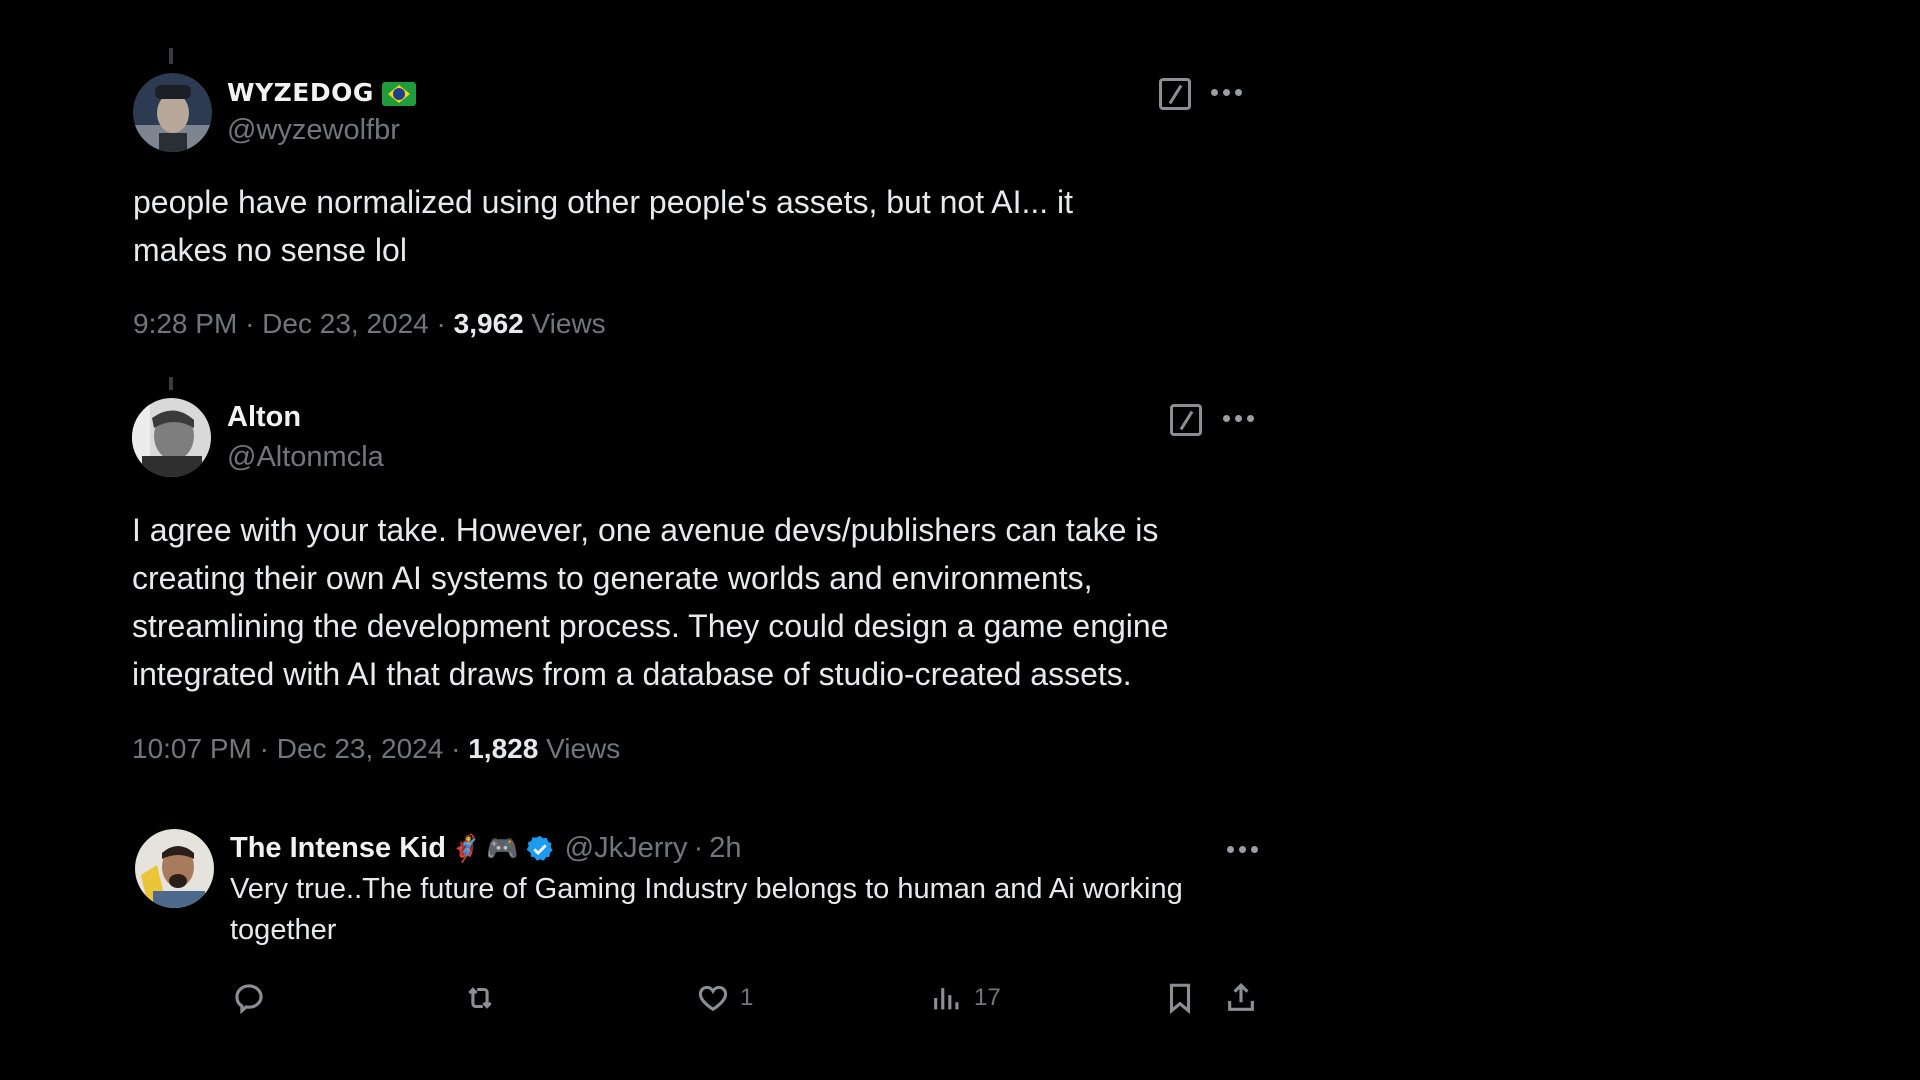  Describe the element at coordinates (503, 748) in the screenshot. I see `views-count: 1,828` at that location.